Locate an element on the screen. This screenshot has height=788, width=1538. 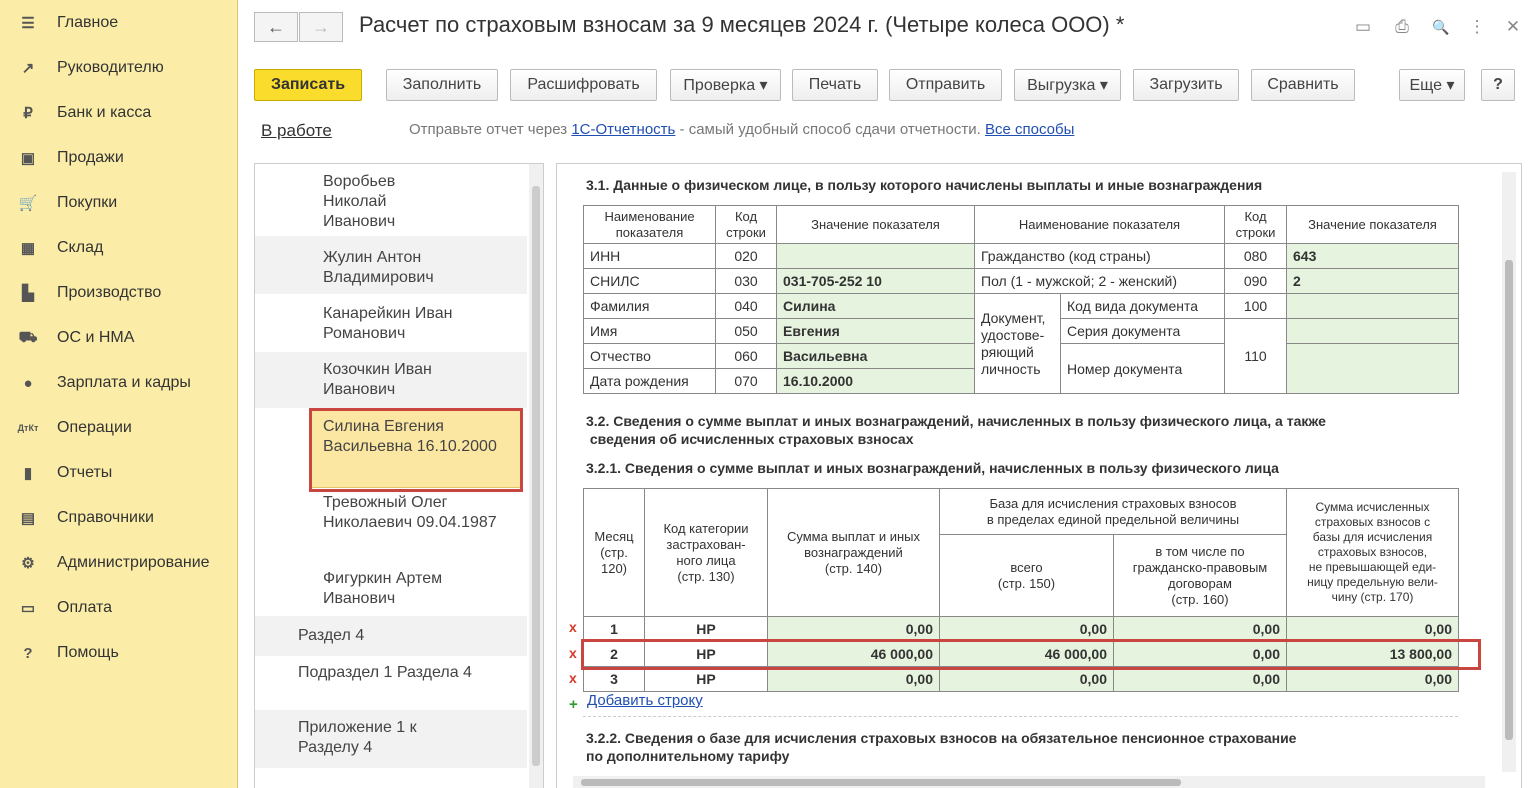
month-cell: 1 is located at coordinates (614, 629).